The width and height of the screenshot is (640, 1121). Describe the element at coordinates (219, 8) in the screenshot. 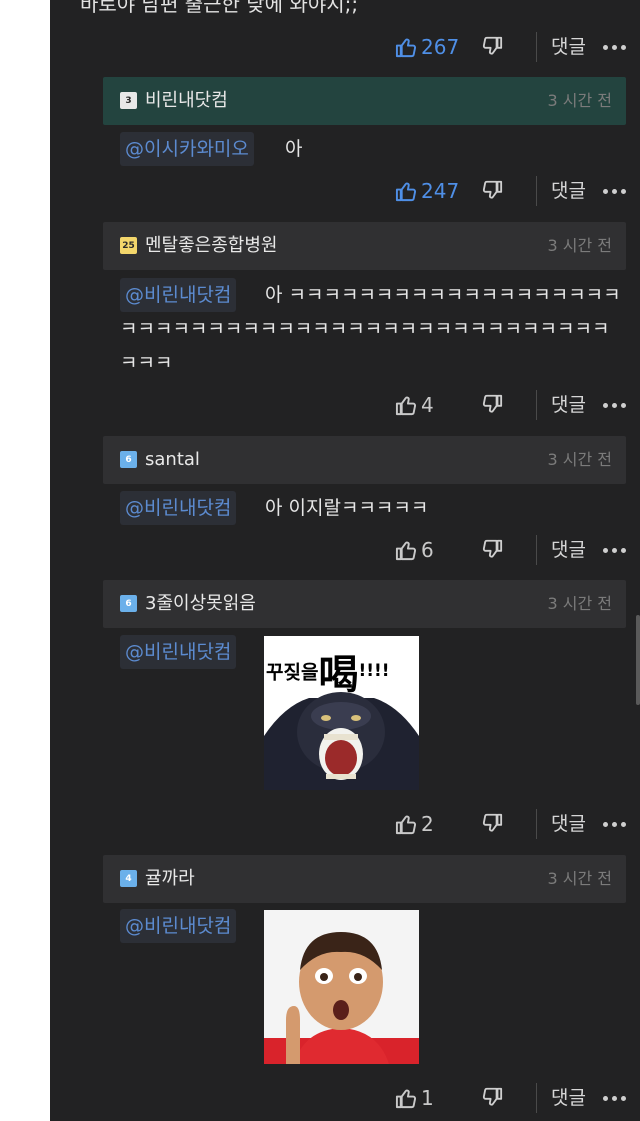

I see `post-text: 바로야 남편 출근한 닺에 와야지;;` at that location.